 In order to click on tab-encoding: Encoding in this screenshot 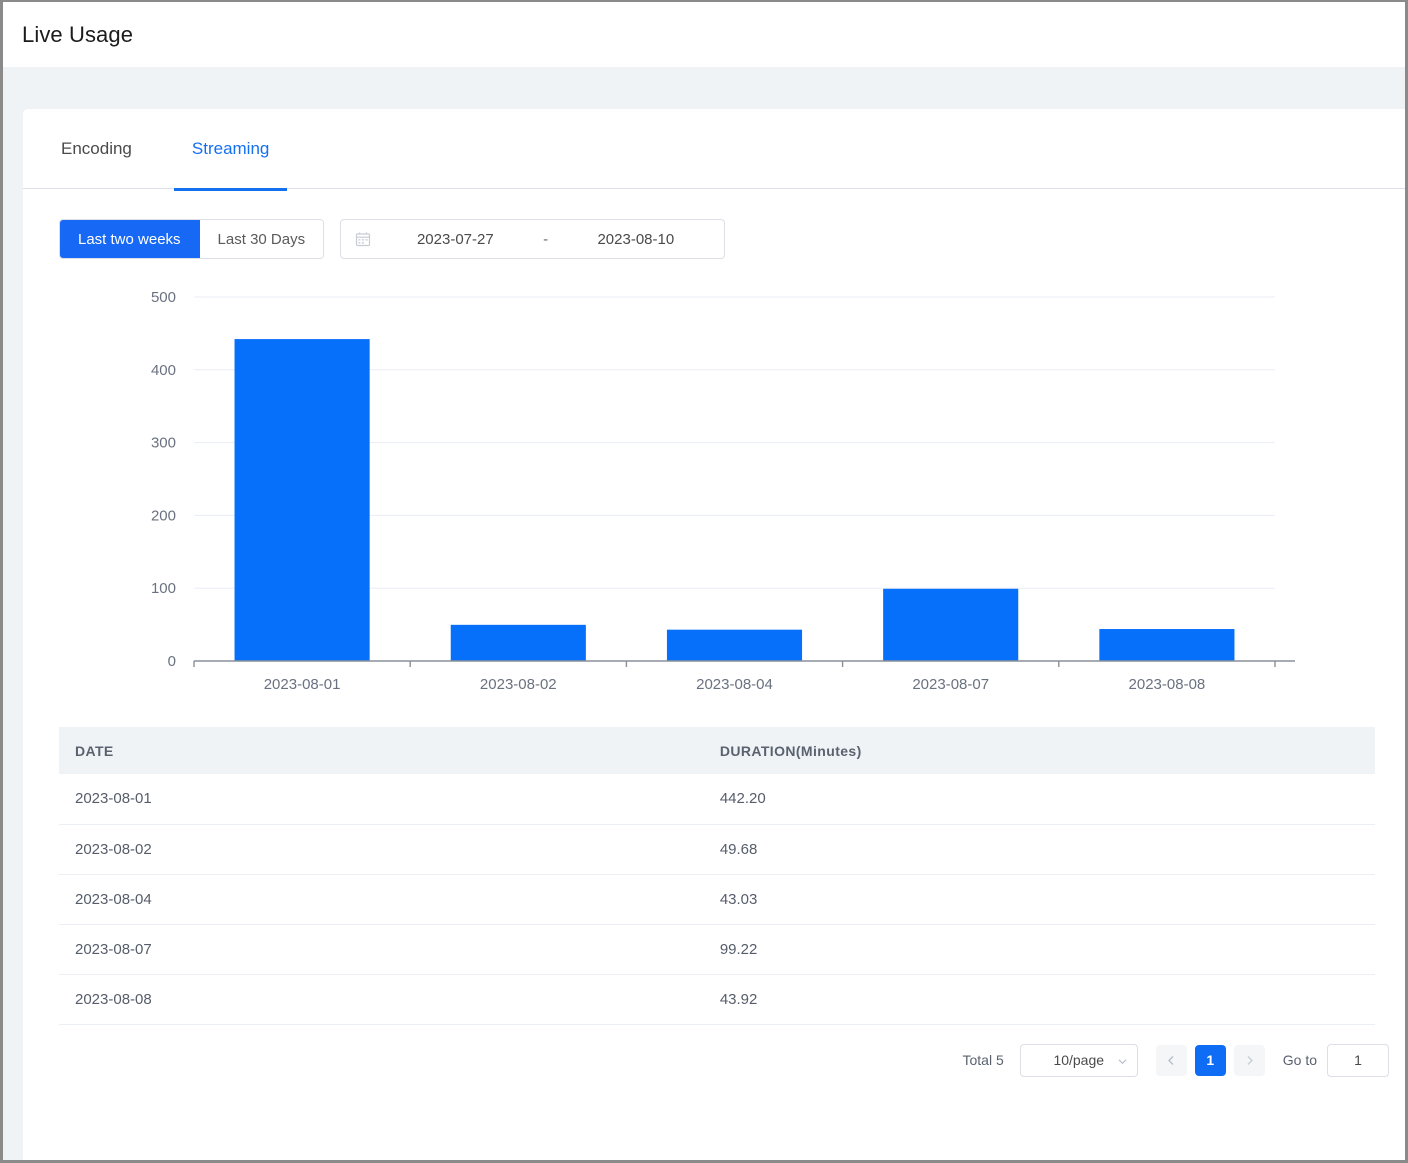, I will do `click(96, 149)`.